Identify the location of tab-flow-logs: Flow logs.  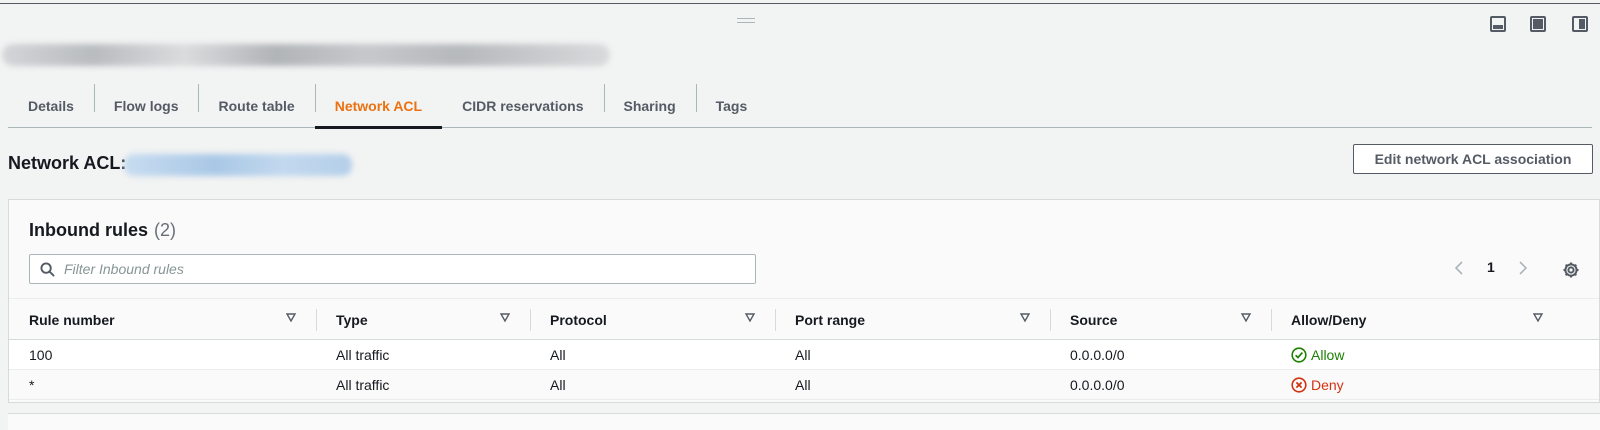
(146, 105).